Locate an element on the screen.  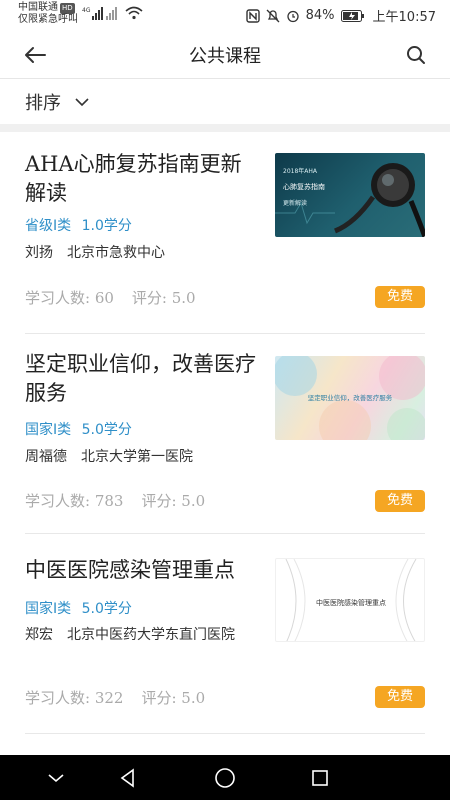
emergency-only-text: 仅限紧急呼叫 is located at coordinates (48, 19).